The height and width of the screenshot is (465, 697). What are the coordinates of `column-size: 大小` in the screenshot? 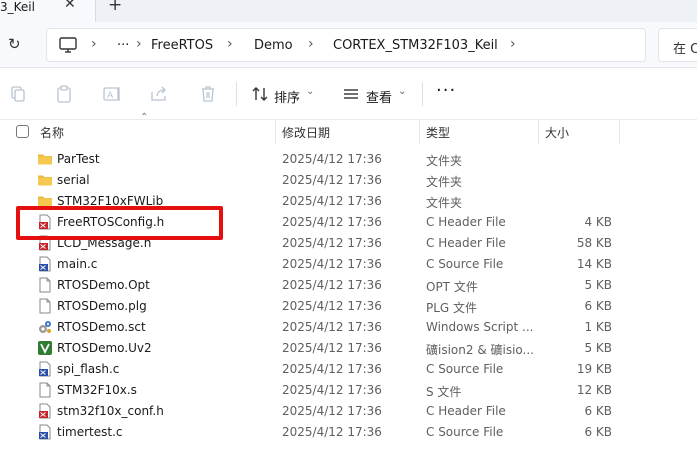 It's located at (557, 132).